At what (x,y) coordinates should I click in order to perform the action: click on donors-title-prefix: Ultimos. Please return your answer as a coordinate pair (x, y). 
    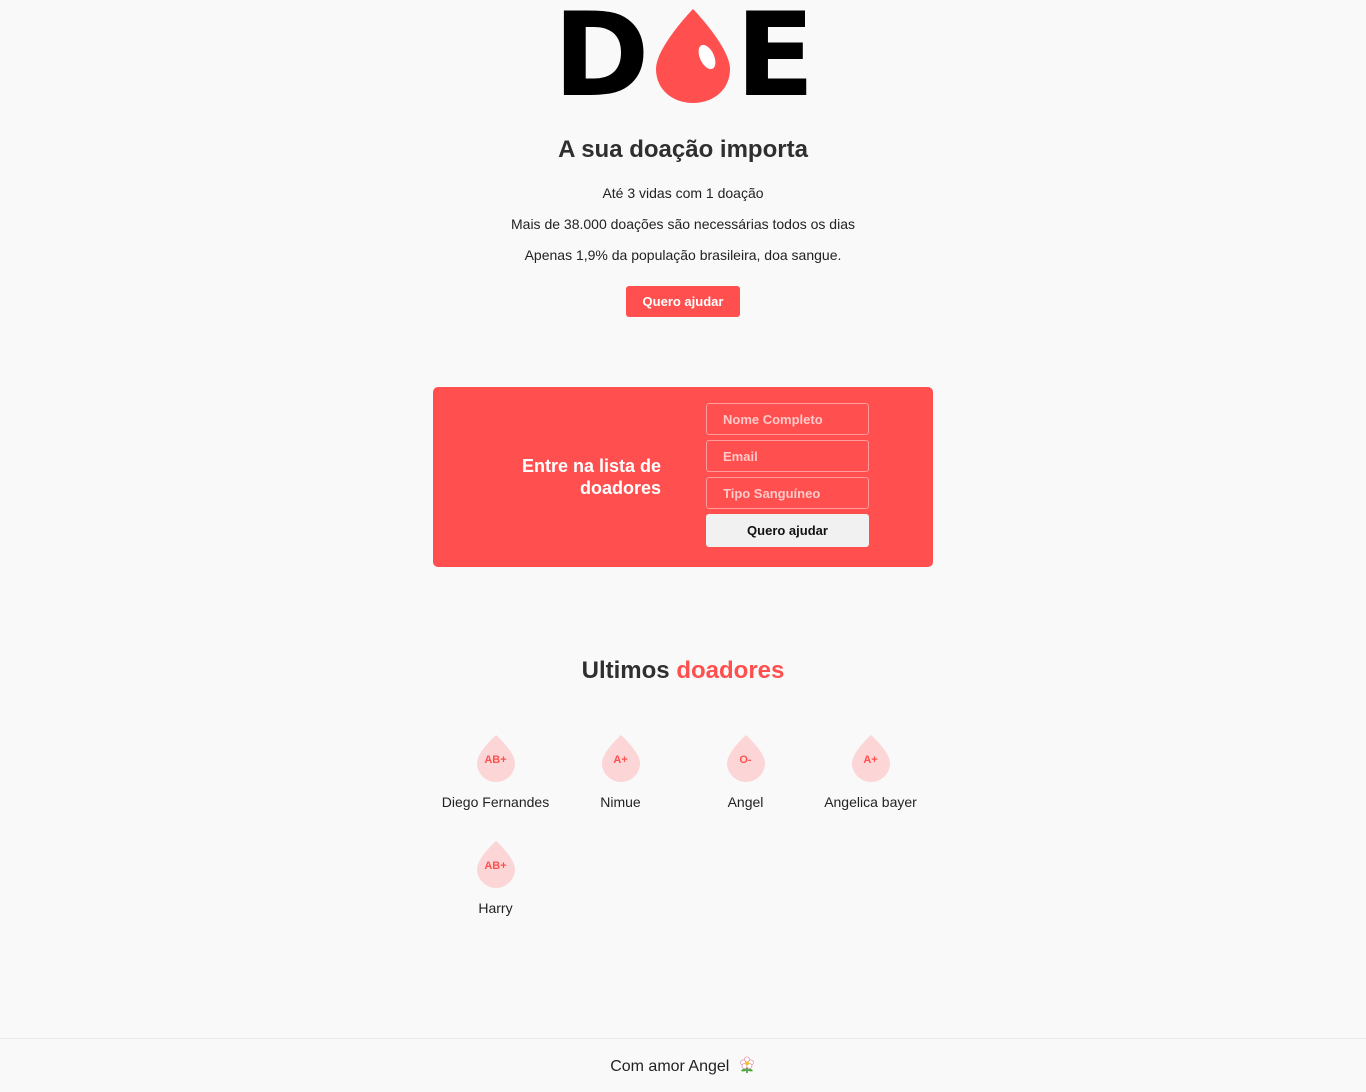
    Looking at the image, I should click on (625, 670).